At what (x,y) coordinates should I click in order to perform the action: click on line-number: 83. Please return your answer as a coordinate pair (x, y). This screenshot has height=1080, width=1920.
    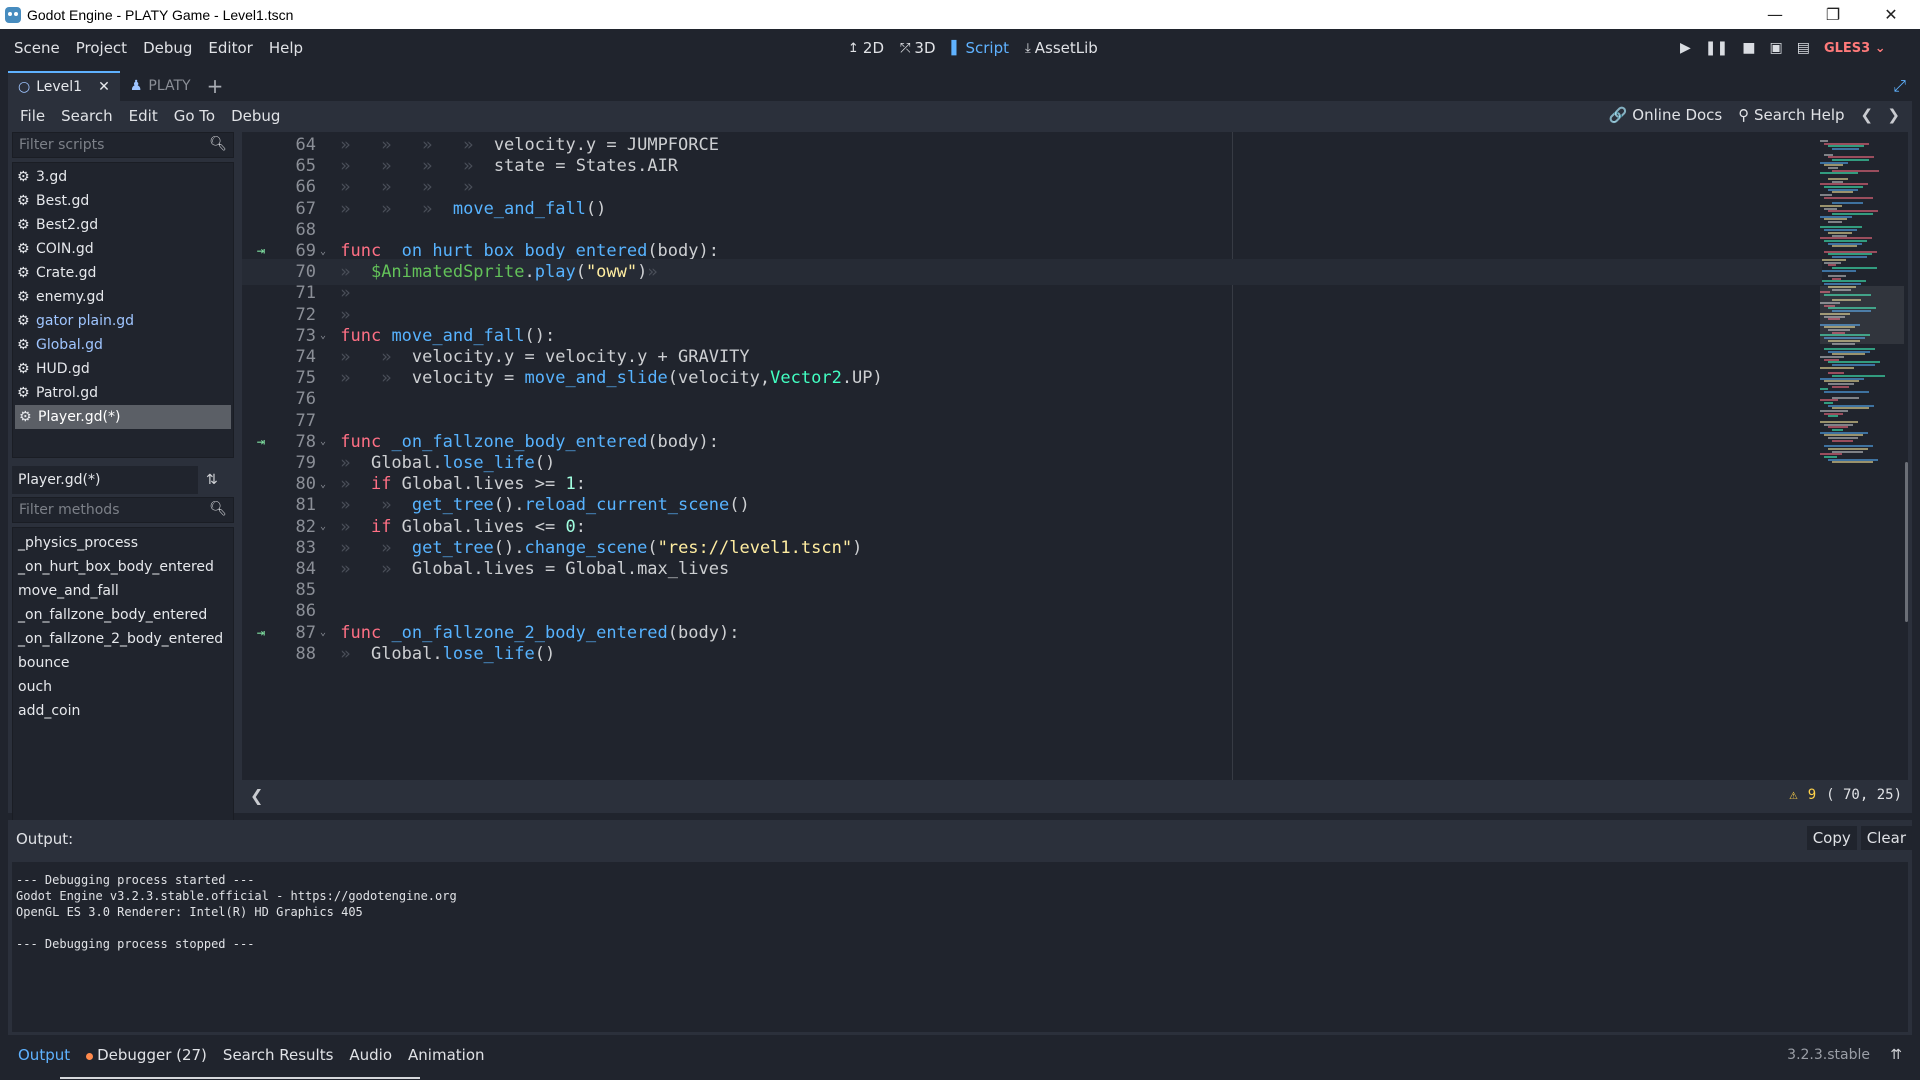
    Looking at the image, I should click on (305, 547).